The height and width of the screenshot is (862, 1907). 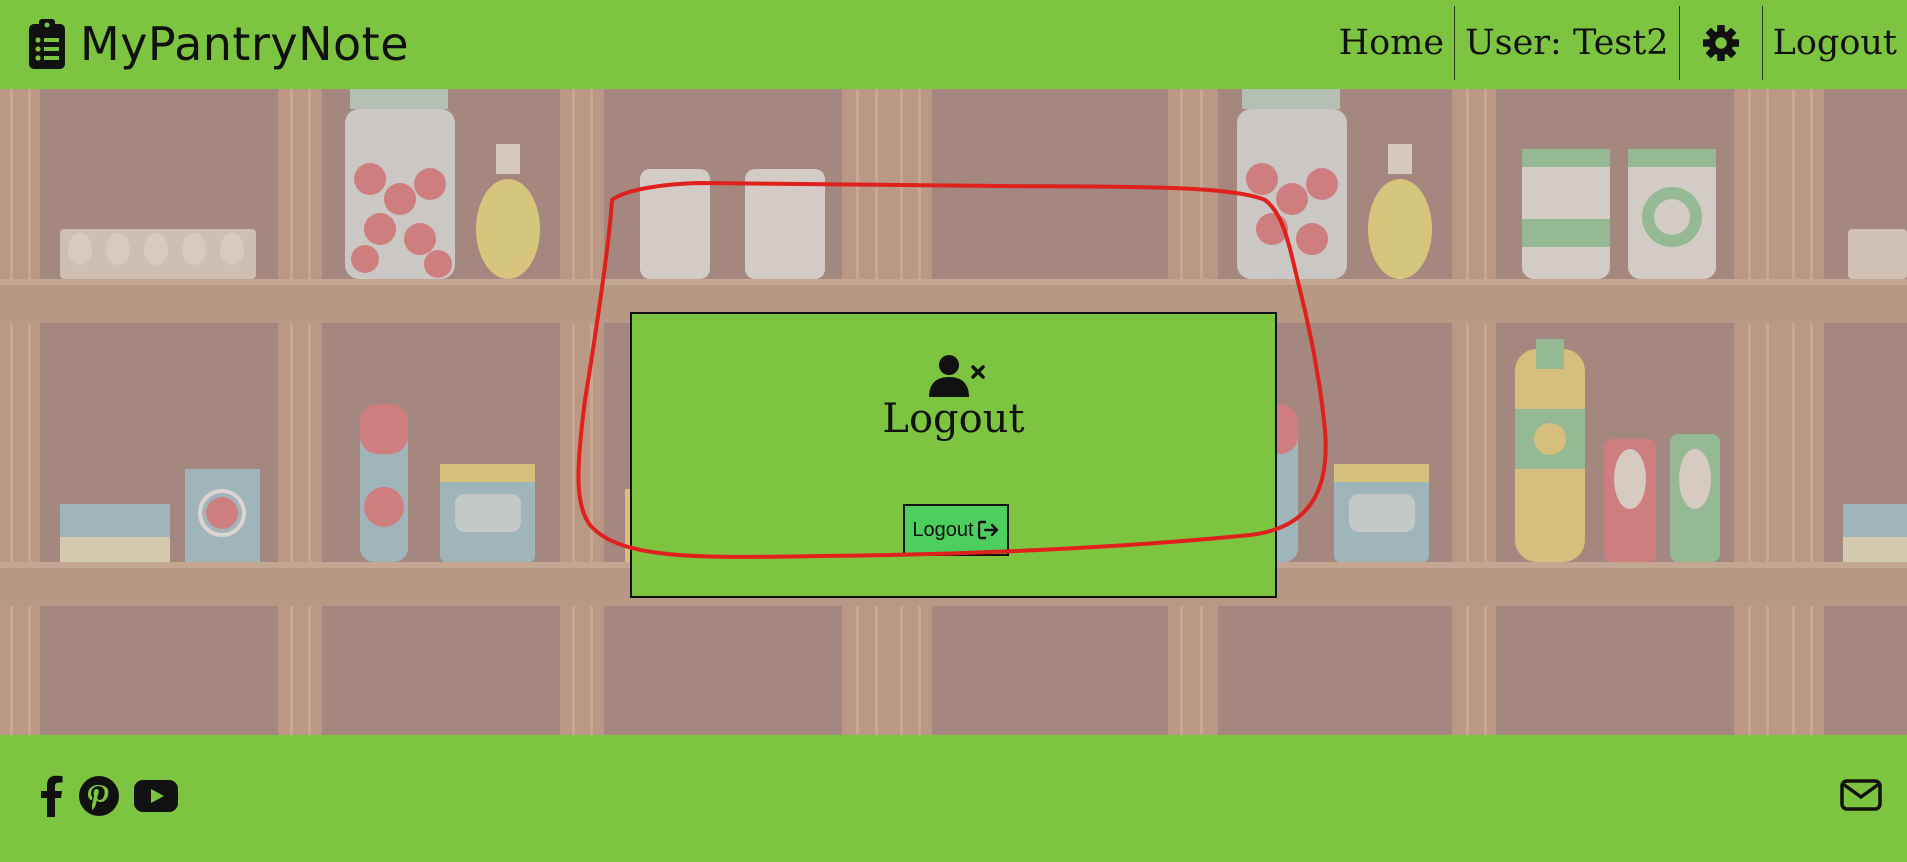 What do you see at coordinates (47, 44) in the screenshot?
I see `clipboard-icon` at bounding box center [47, 44].